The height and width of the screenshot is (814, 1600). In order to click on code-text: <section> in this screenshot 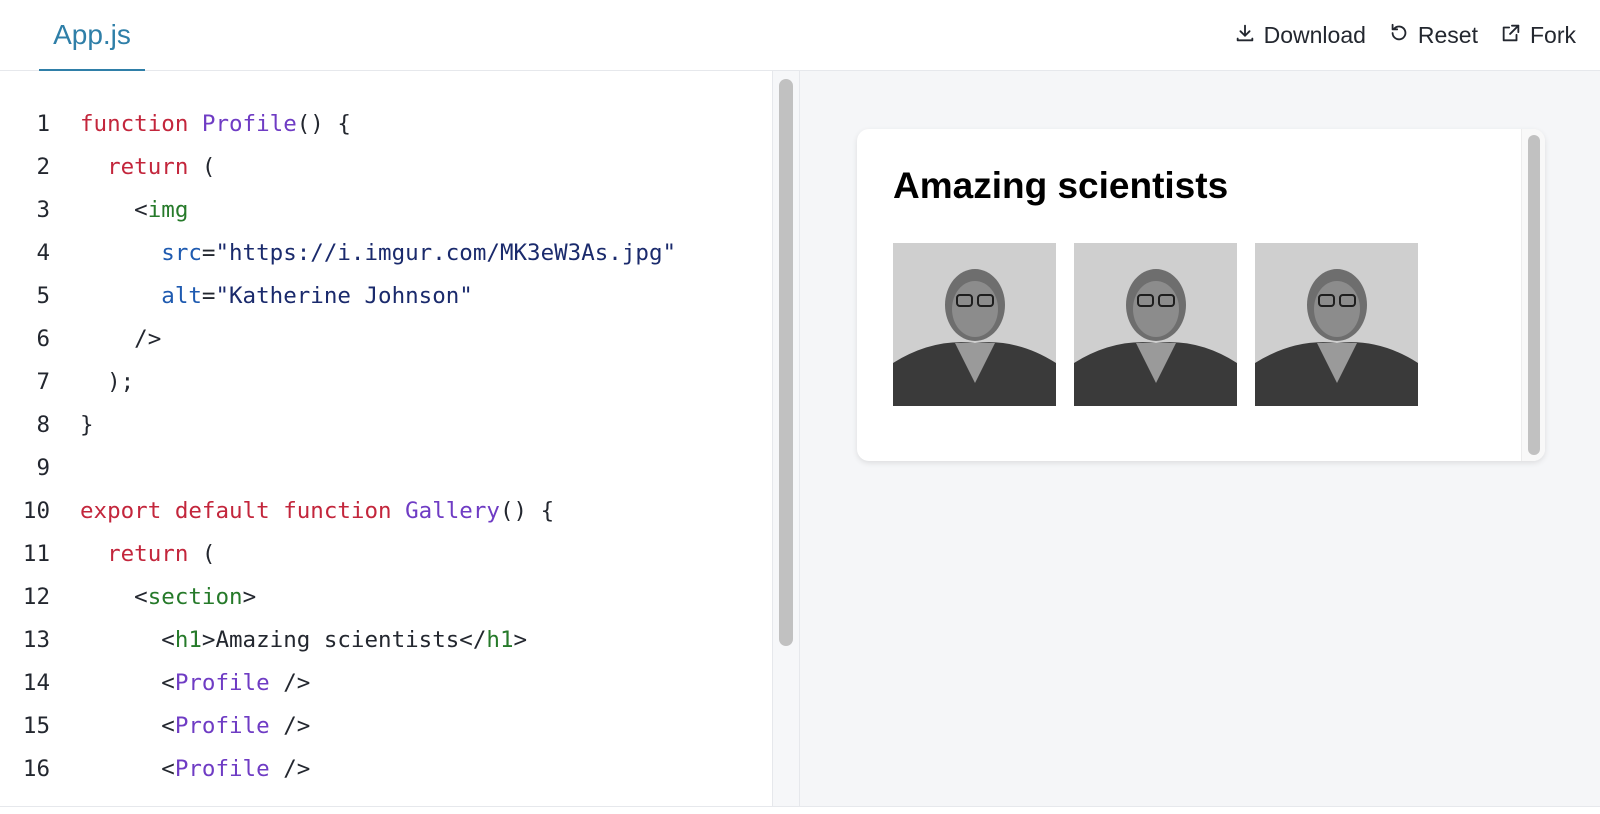, I will do `click(168, 596)`.